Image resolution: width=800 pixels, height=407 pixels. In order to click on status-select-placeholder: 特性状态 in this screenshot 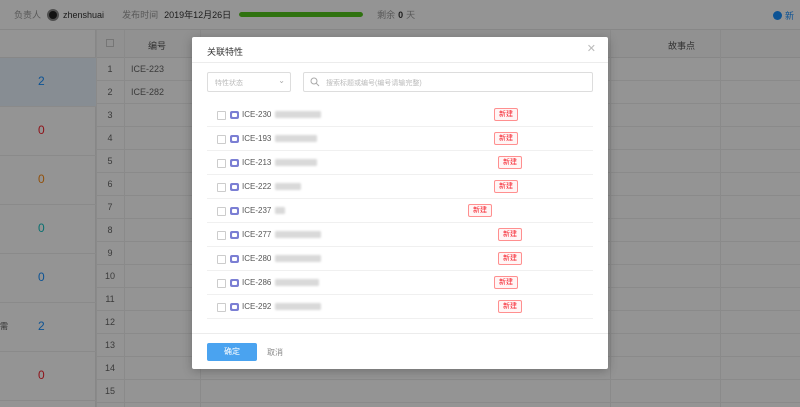, I will do `click(229, 83)`.